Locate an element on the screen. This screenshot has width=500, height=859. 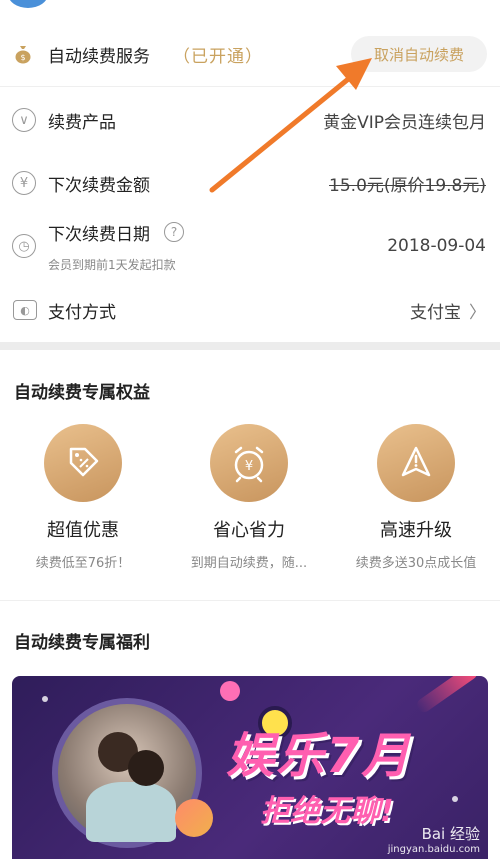
pay-value-group: 支付宝〉 is located at coordinates (448, 310).